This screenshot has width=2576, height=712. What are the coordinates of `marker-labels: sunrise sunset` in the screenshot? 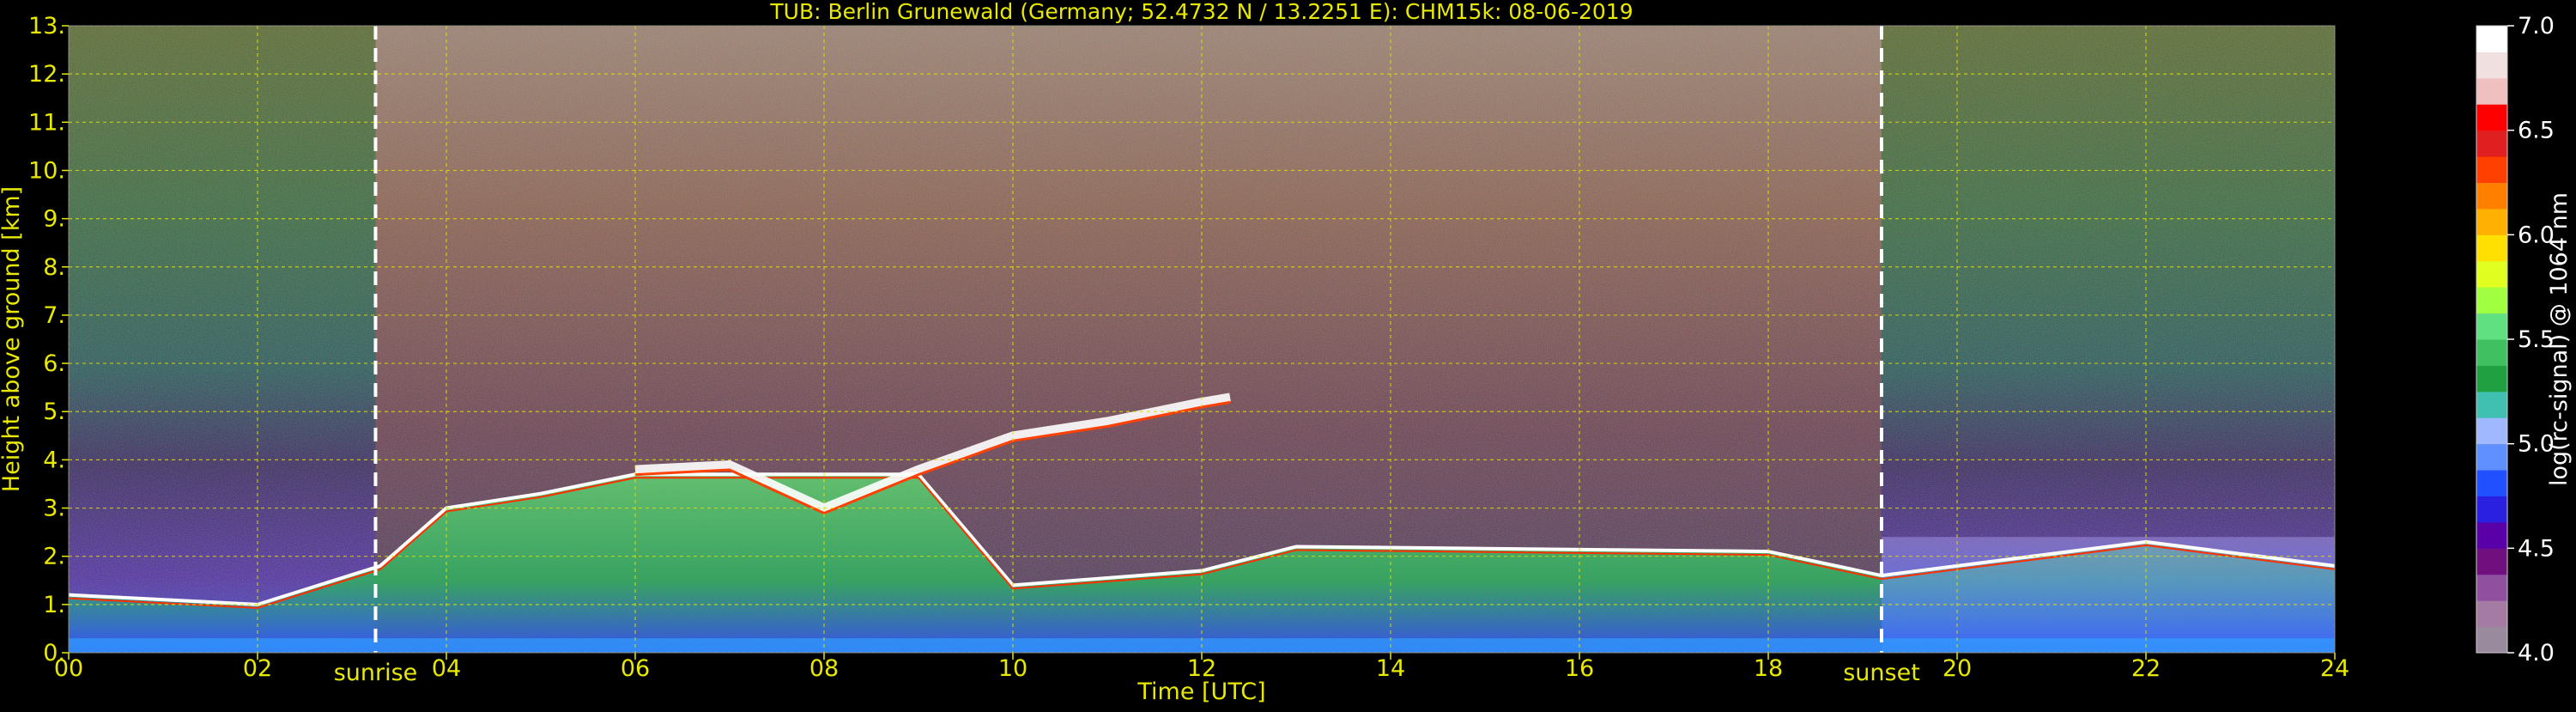 It's located at (1127, 673).